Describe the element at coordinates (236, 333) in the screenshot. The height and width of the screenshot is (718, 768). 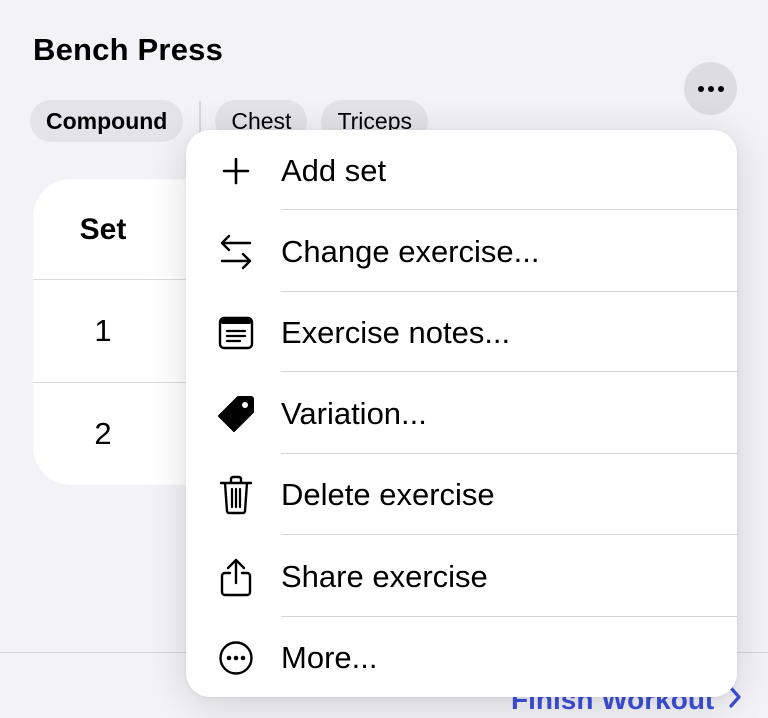
I see `notes-icon` at that location.